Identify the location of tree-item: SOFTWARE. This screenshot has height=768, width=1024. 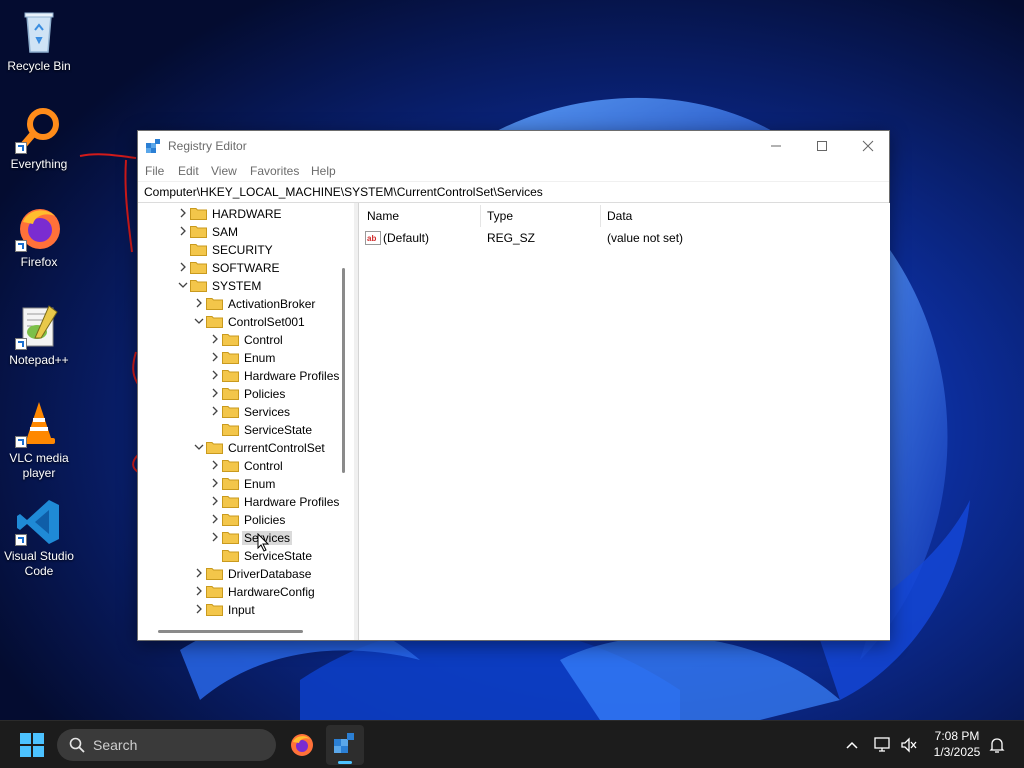
(238, 268).